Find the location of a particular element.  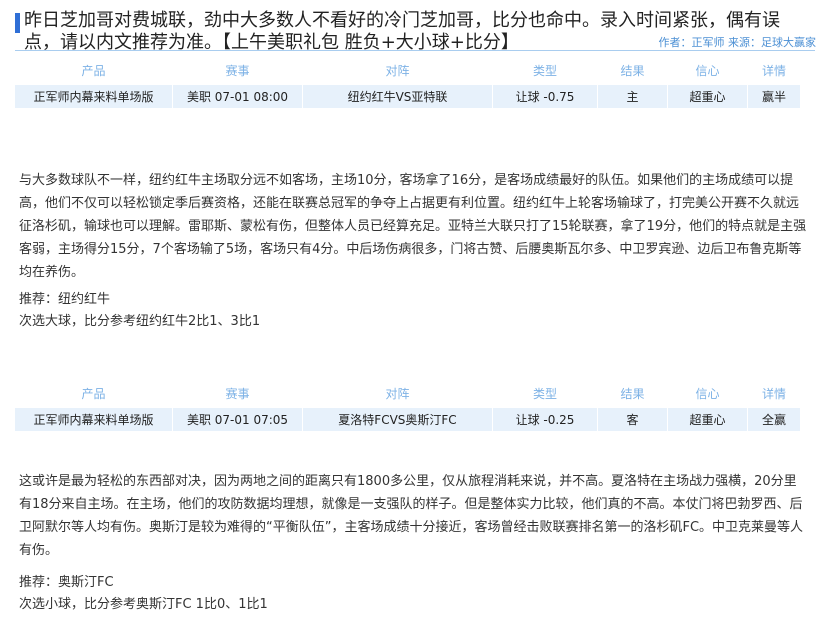

cell-type: 让球 -0.25 is located at coordinates (545, 419).